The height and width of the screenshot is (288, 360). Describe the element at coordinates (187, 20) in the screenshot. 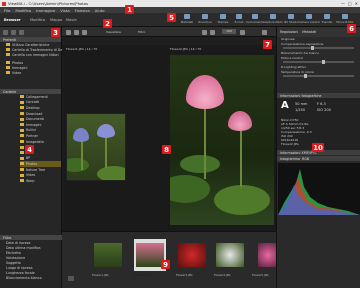

I see `metadata-button: Metadati` at that location.